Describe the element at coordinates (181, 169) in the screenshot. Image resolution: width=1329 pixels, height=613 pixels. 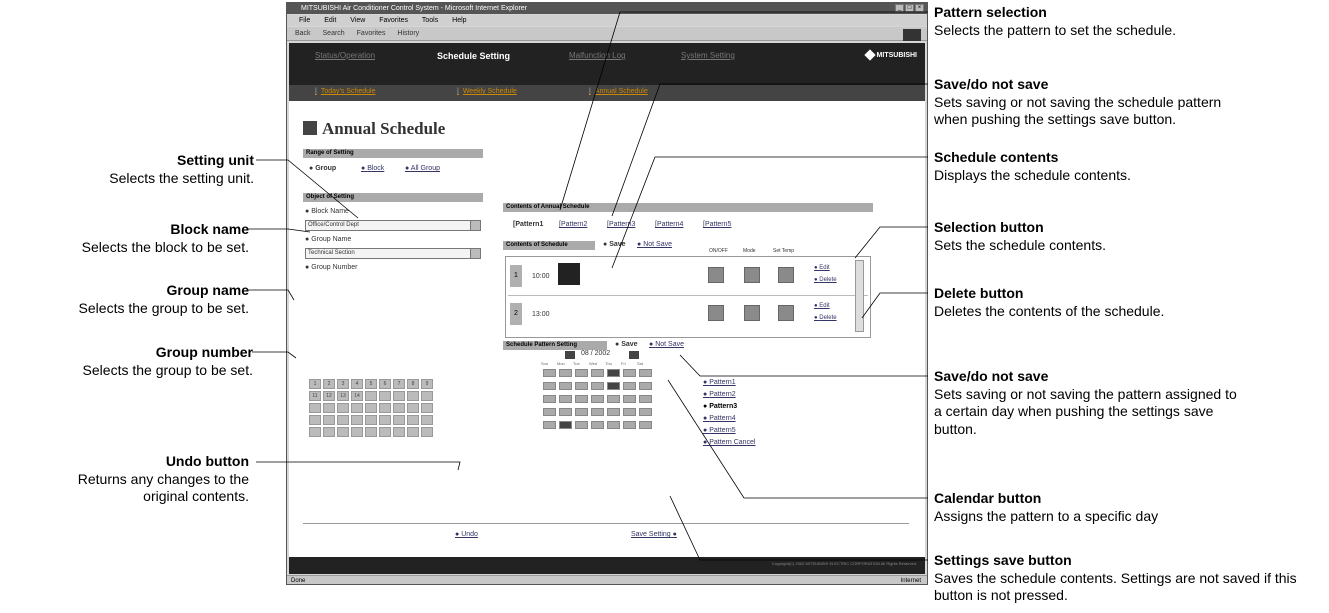
I see `callout-setting-unit: Setting unit Selects the setting unit.` at that location.